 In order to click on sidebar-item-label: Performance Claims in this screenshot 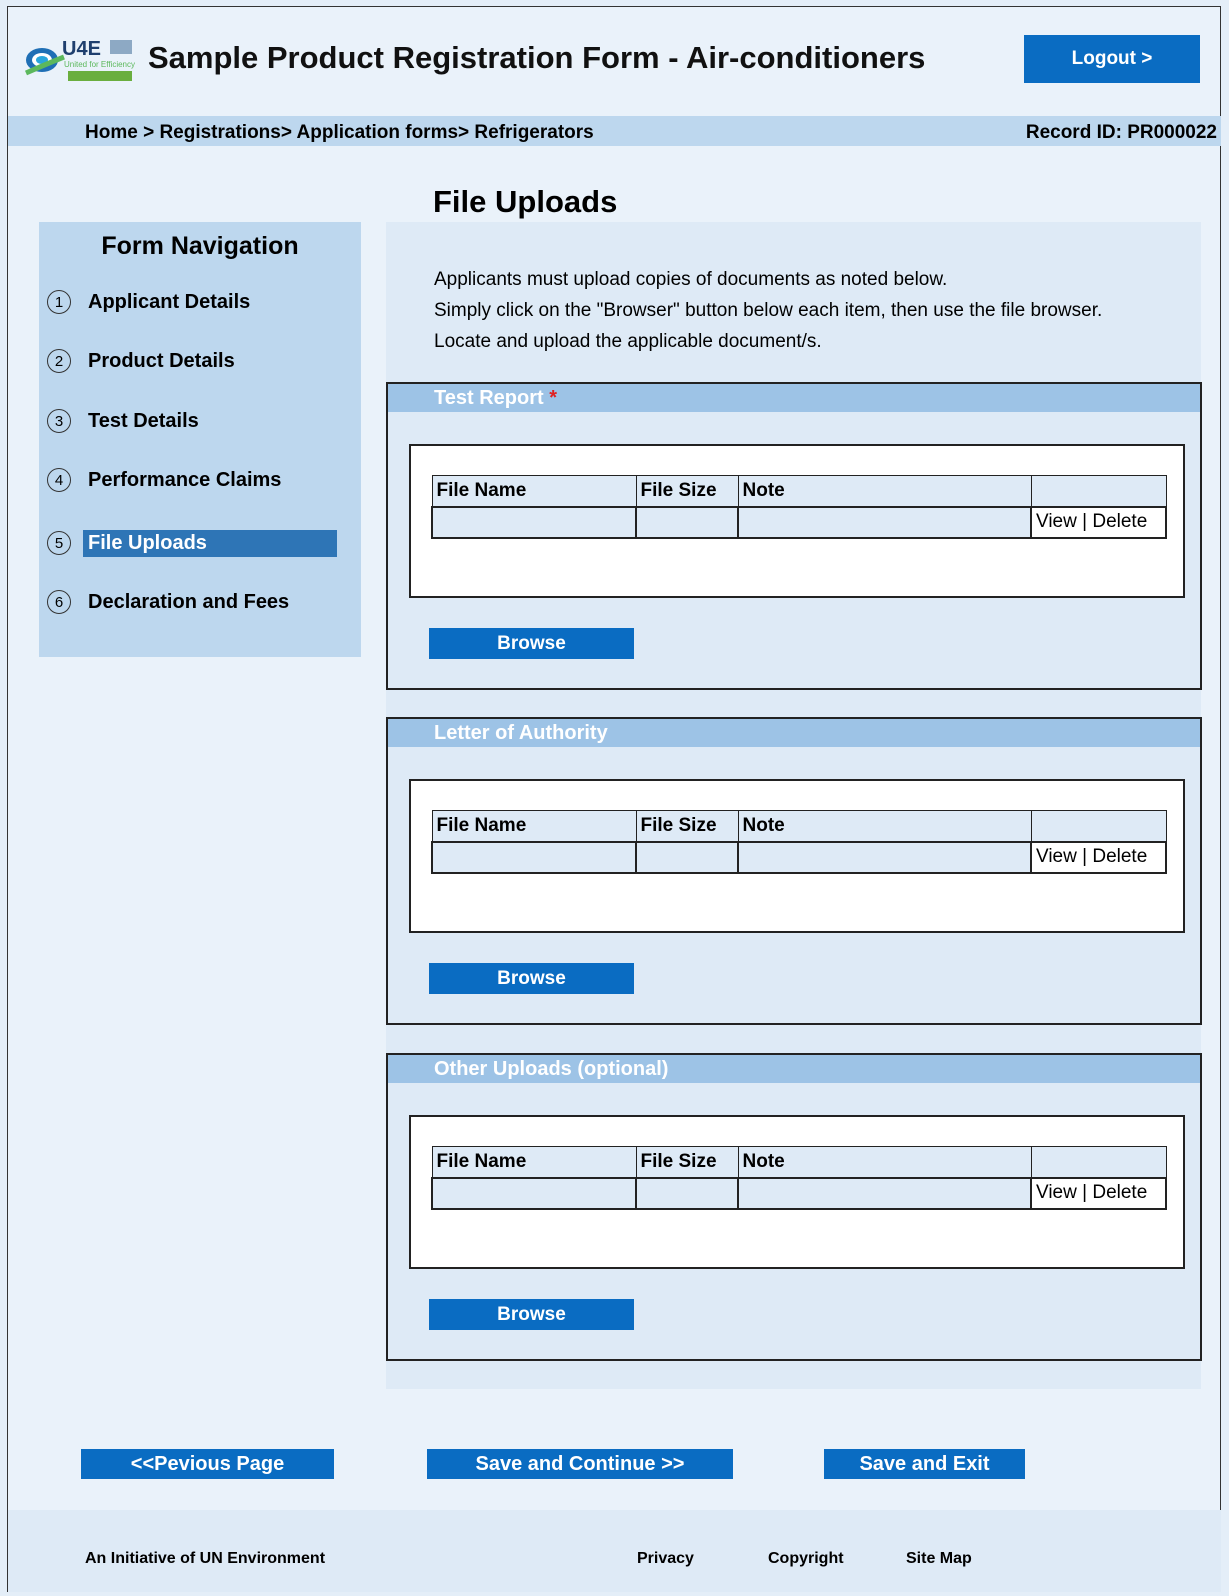, I will do `click(185, 479)`.